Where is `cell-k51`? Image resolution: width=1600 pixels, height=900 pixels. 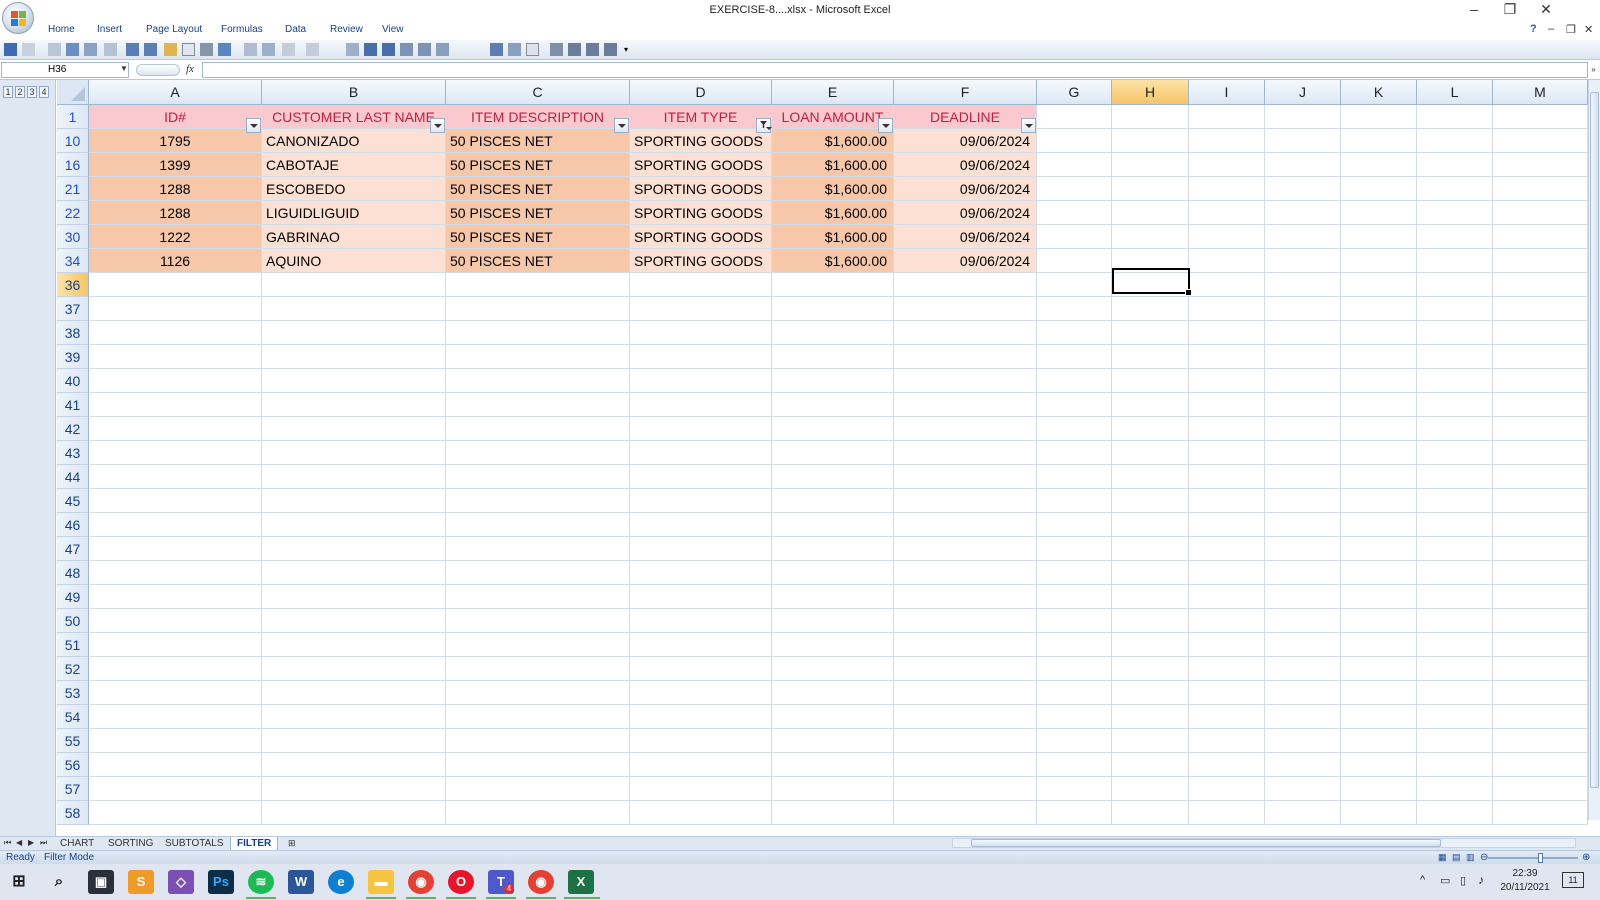 cell-k51 is located at coordinates (1379, 645).